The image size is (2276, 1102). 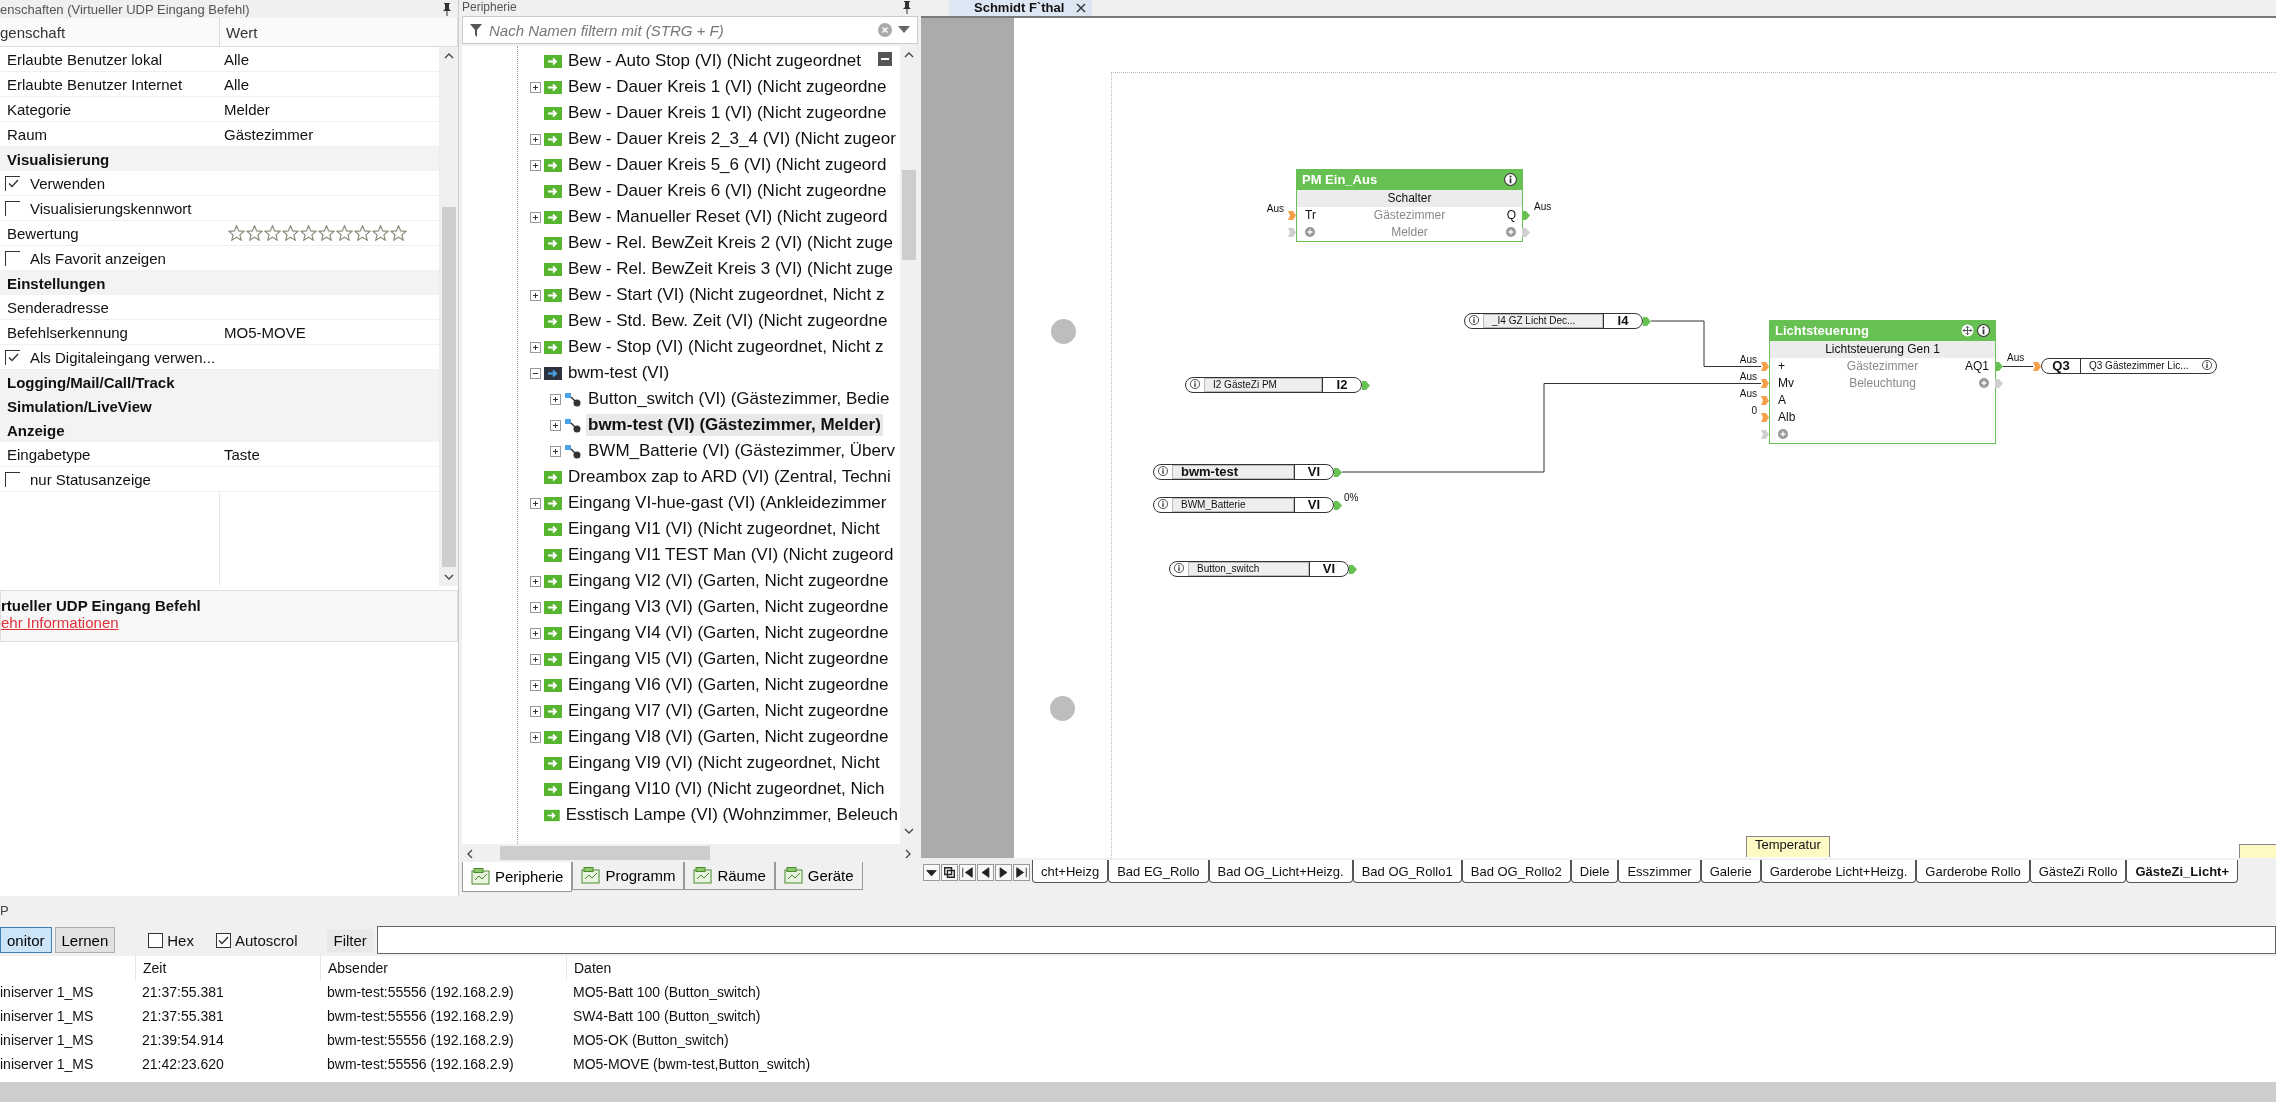 I want to click on property-value: MO5-MOVE, so click(x=329, y=332).